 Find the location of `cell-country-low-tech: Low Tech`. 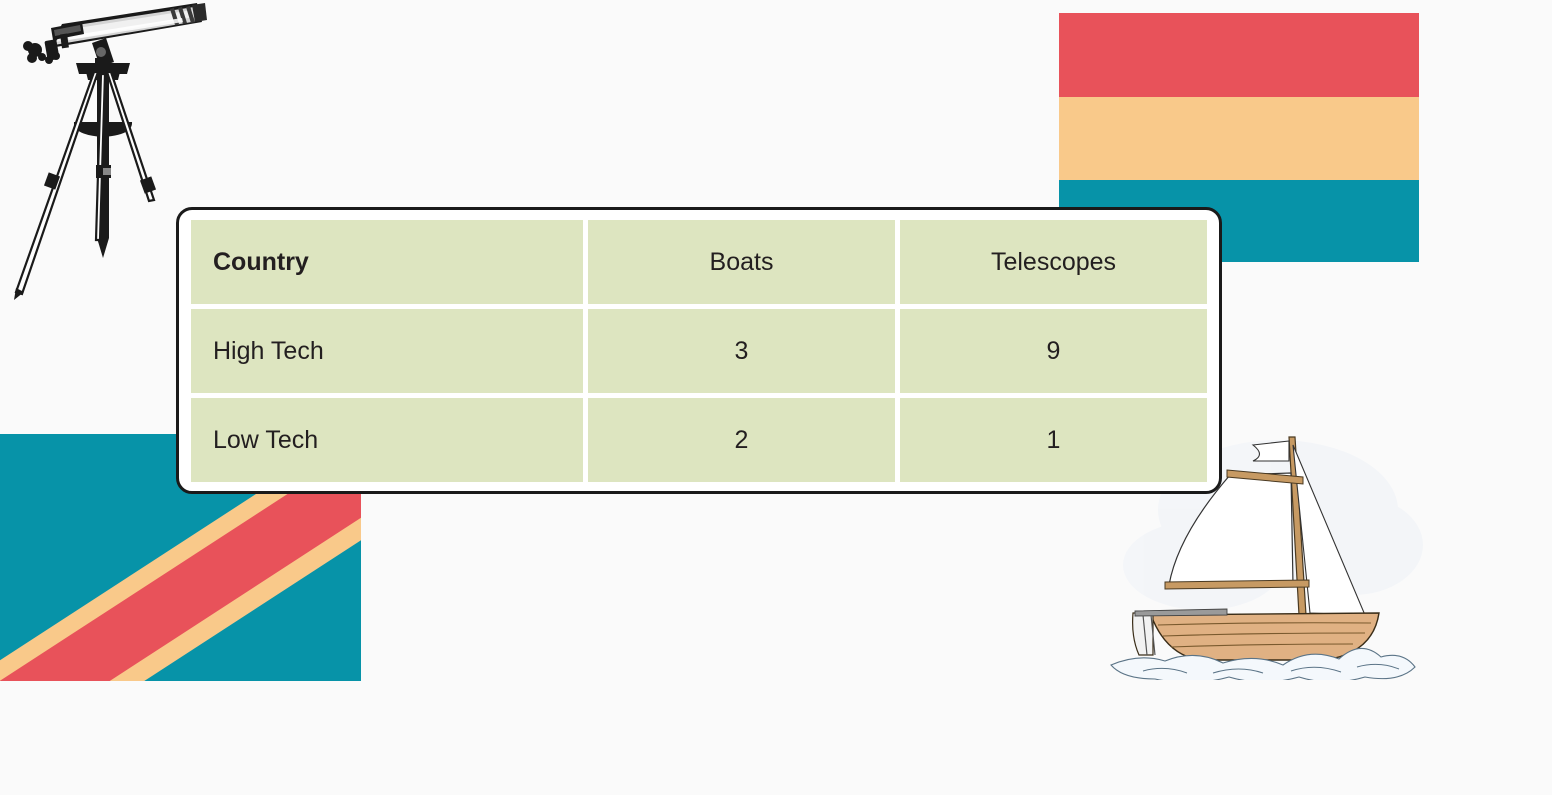

cell-country-low-tech: Low Tech is located at coordinates (387, 440).